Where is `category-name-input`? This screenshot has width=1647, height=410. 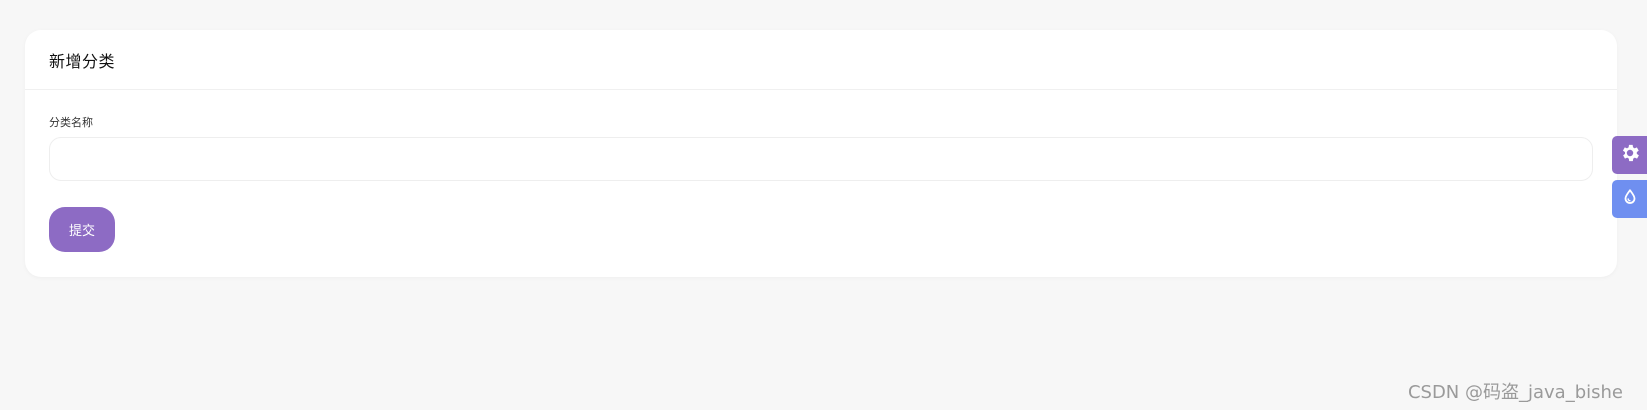 category-name-input is located at coordinates (821, 159).